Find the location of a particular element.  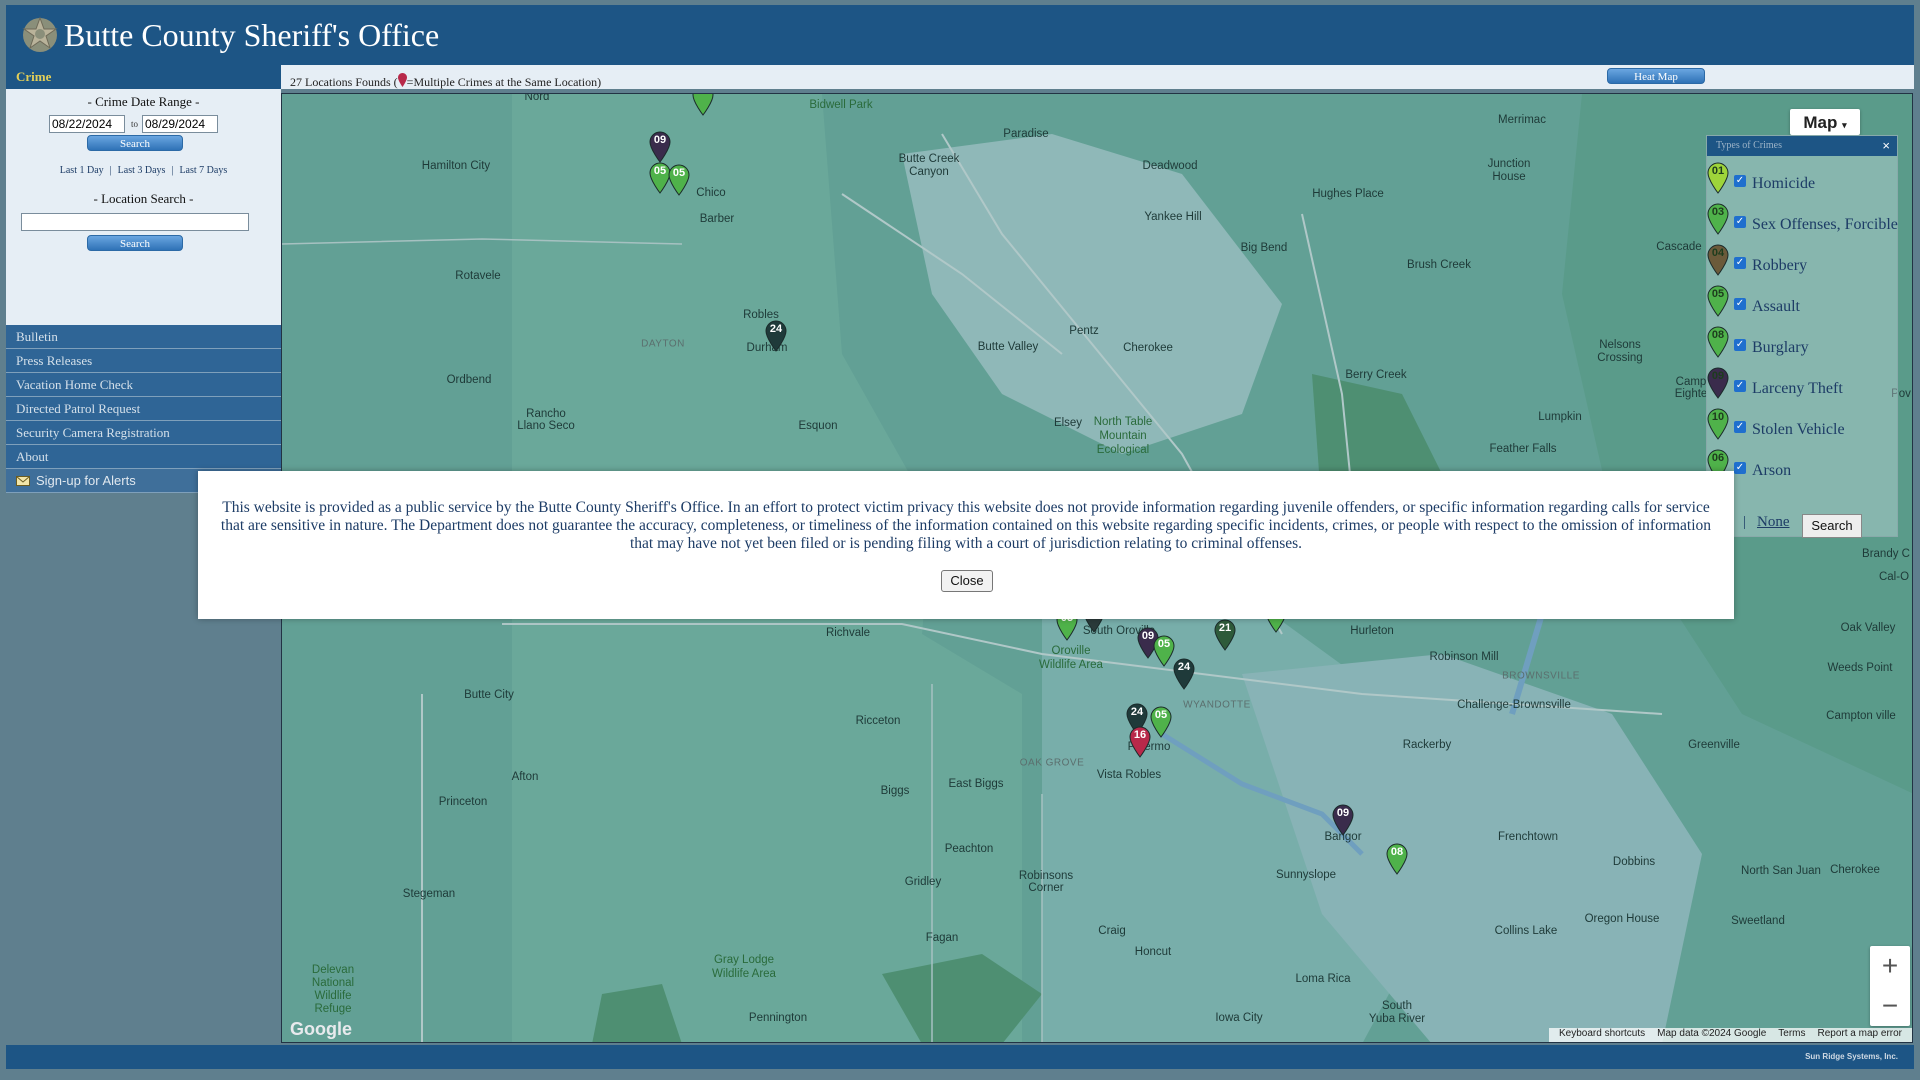

site-title: Butte County Sheriff's Office is located at coordinates (252, 35).